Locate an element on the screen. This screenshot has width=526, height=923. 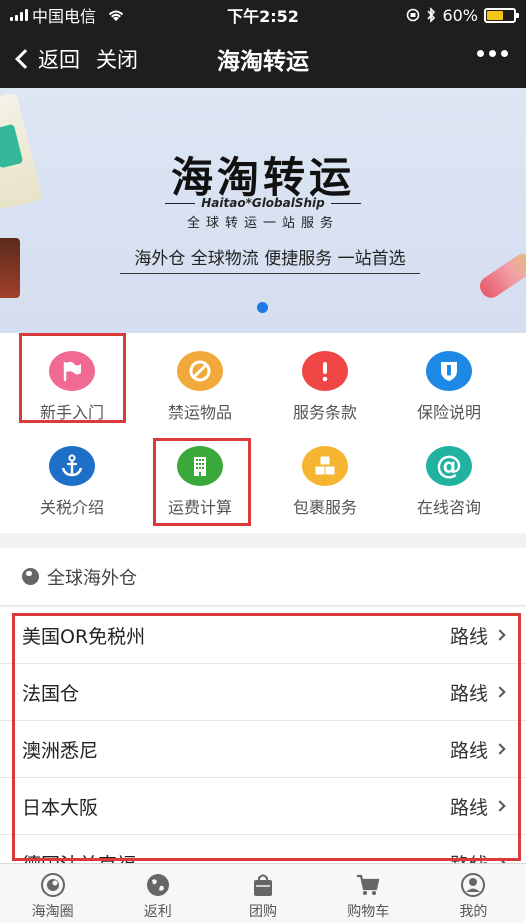
lipstick-image is located at coordinates (501, 275).